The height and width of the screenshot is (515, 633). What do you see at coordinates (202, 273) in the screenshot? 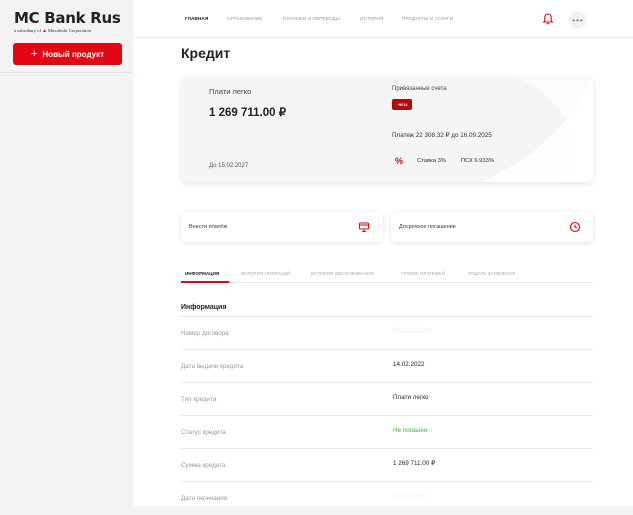
I see `tab-information: Информация` at bounding box center [202, 273].